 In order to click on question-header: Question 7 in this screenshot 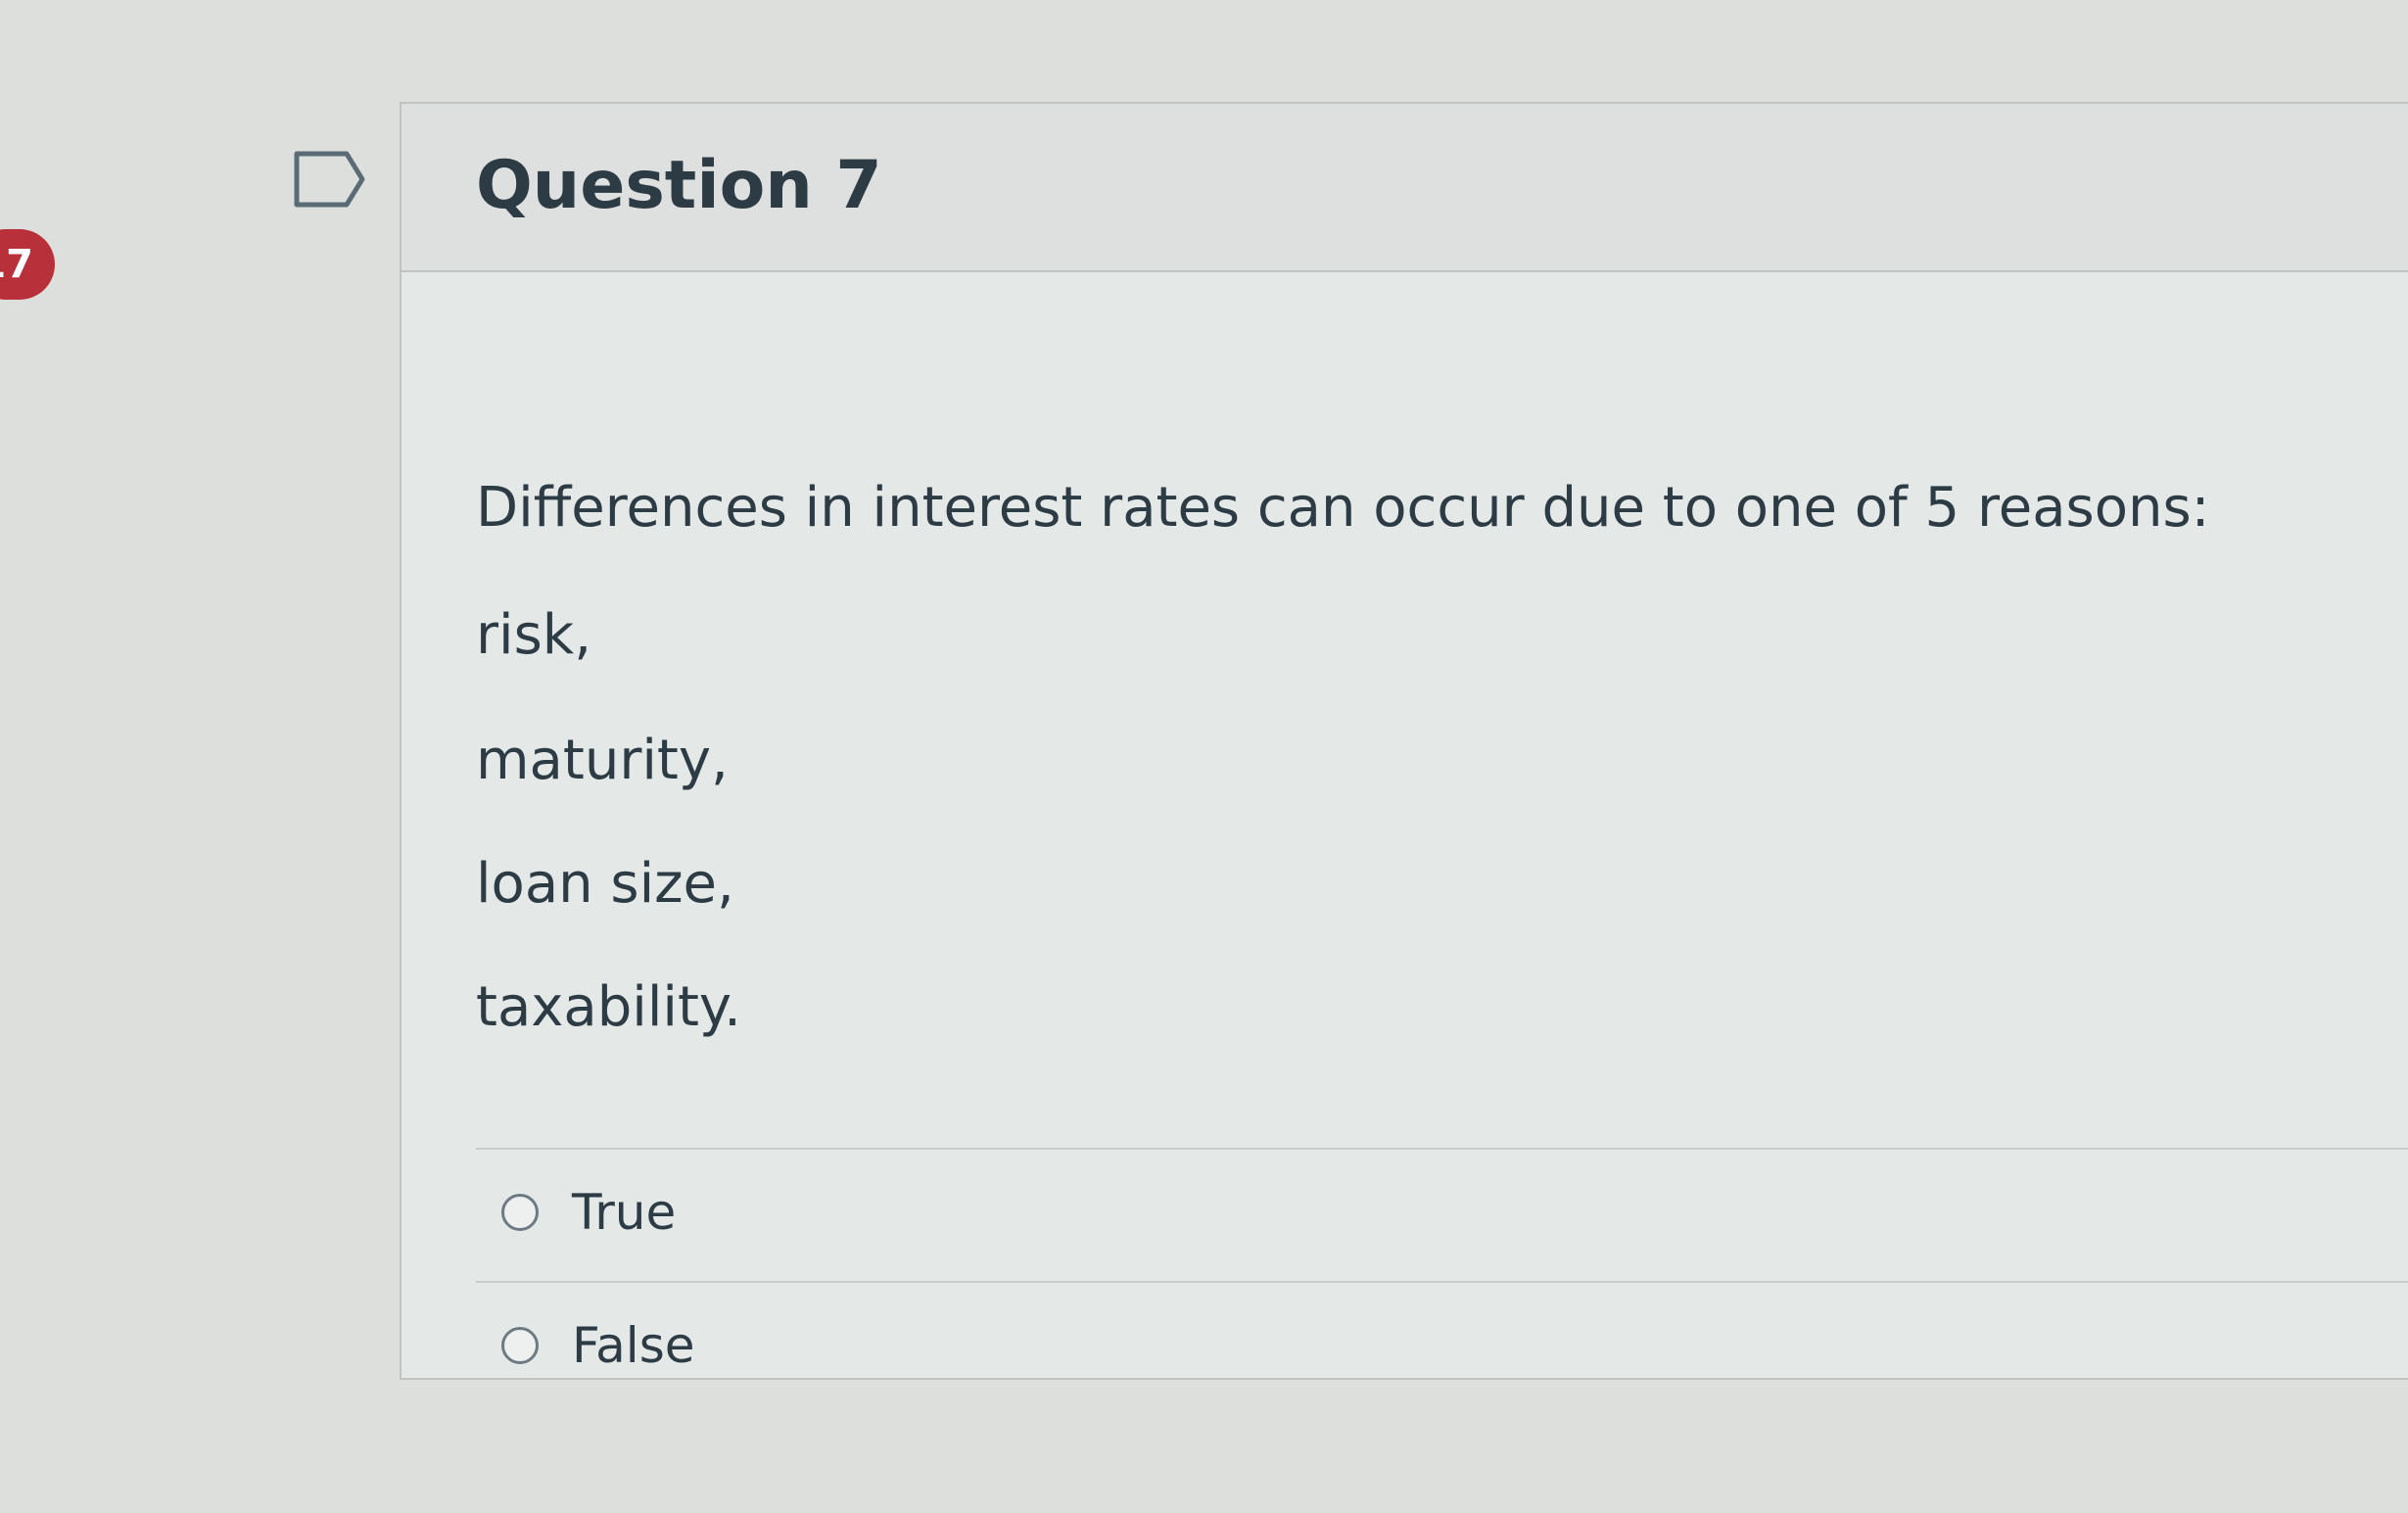, I will do `click(1405, 188)`.